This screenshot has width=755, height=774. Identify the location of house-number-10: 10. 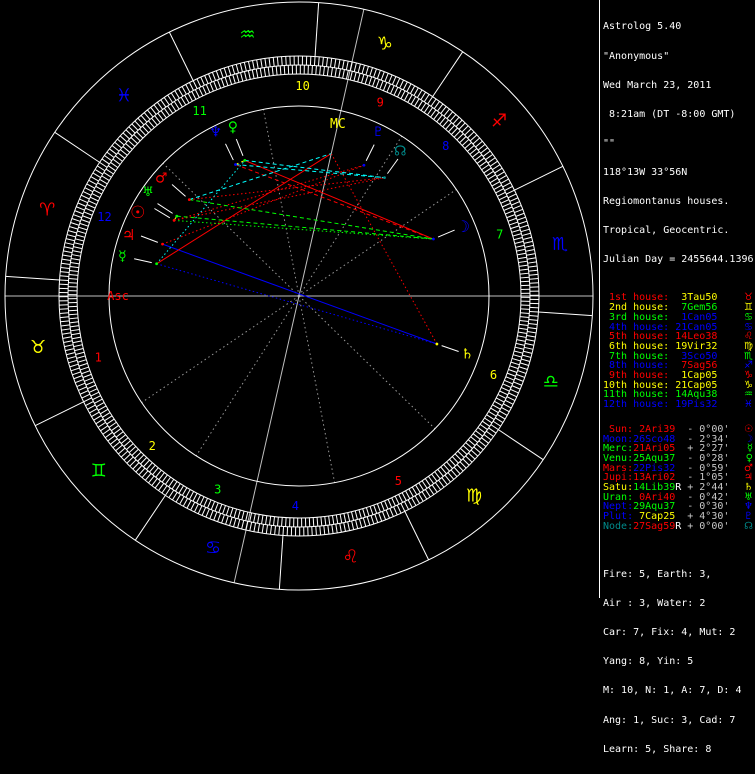
(302, 86).